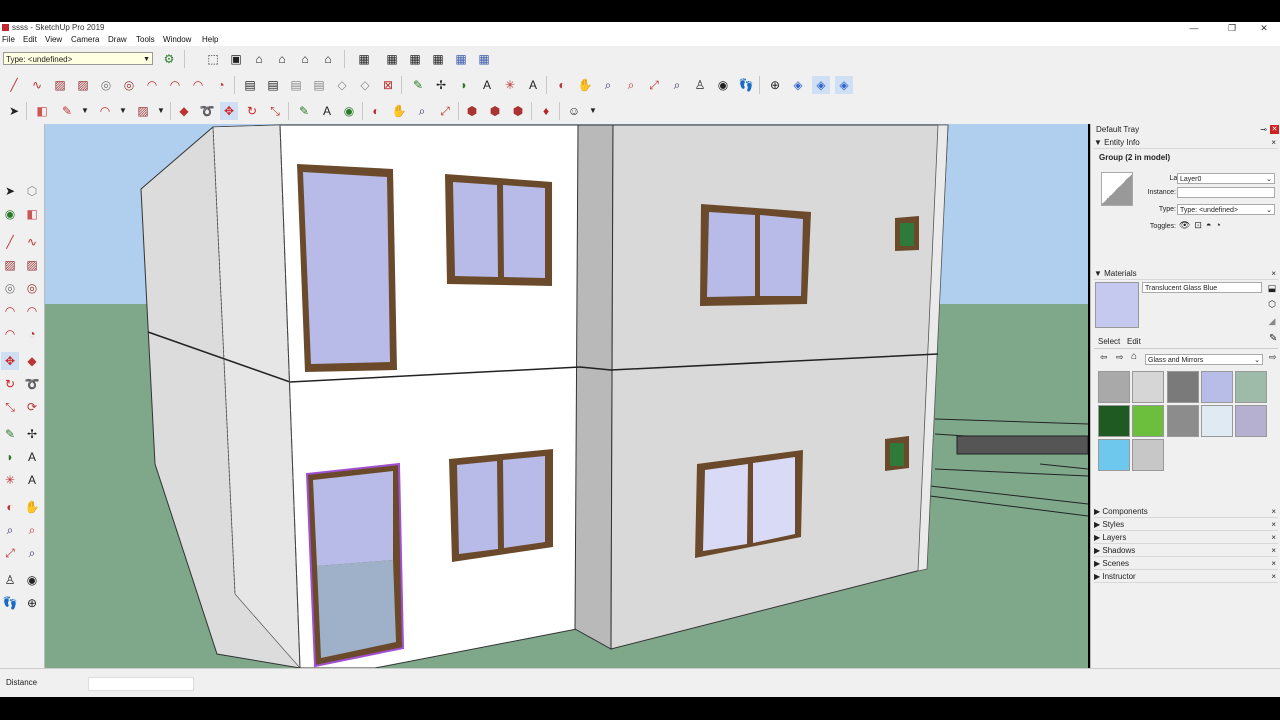  What do you see at coordinates (305, 59) in the screenshot?
I see `back-view-icon: ⌂` at bounding box center [305, 59].